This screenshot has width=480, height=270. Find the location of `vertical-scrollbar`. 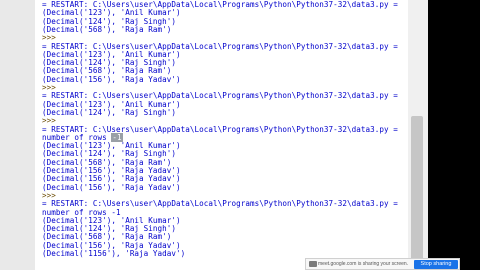

vertical-scrollbar is located at coordinates (417, 135).